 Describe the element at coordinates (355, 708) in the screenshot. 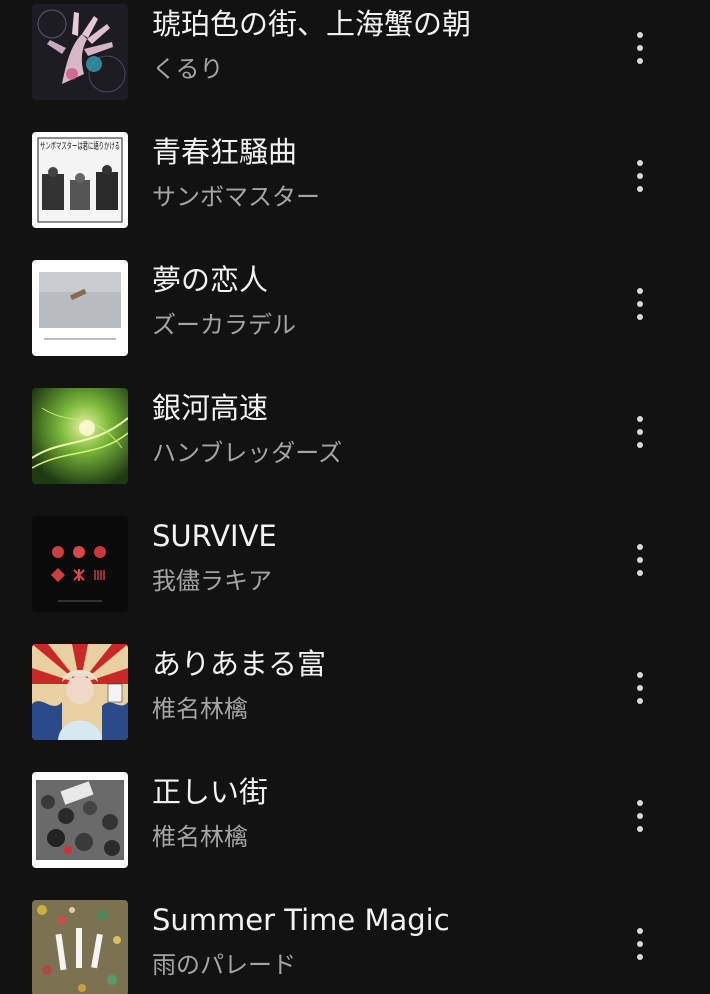

I see `track-row: ありあまる富 椎名林檎` at that location.